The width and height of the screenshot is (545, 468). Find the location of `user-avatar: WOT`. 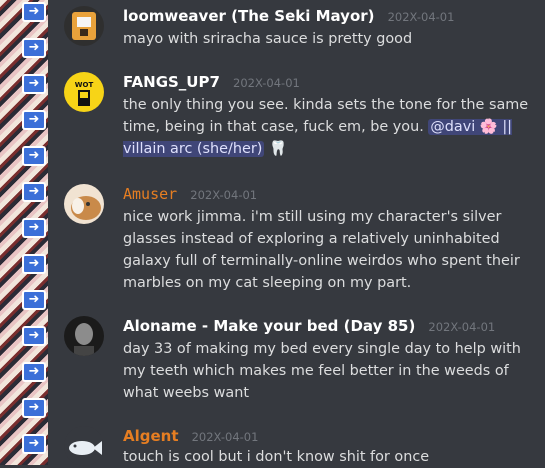

user-avatar: WOT is located at coordinates (84, 92).